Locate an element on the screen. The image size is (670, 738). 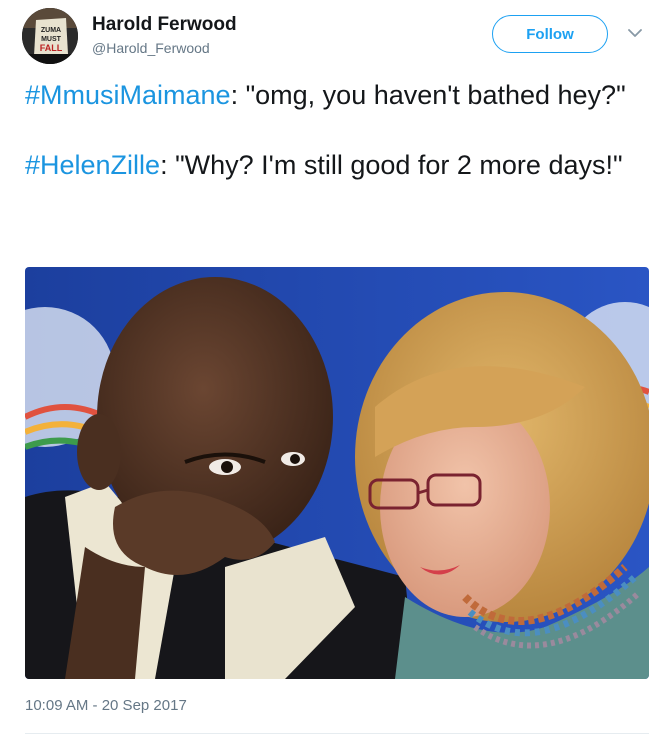
chevron-down-icon is located at coordinates (635, 33).